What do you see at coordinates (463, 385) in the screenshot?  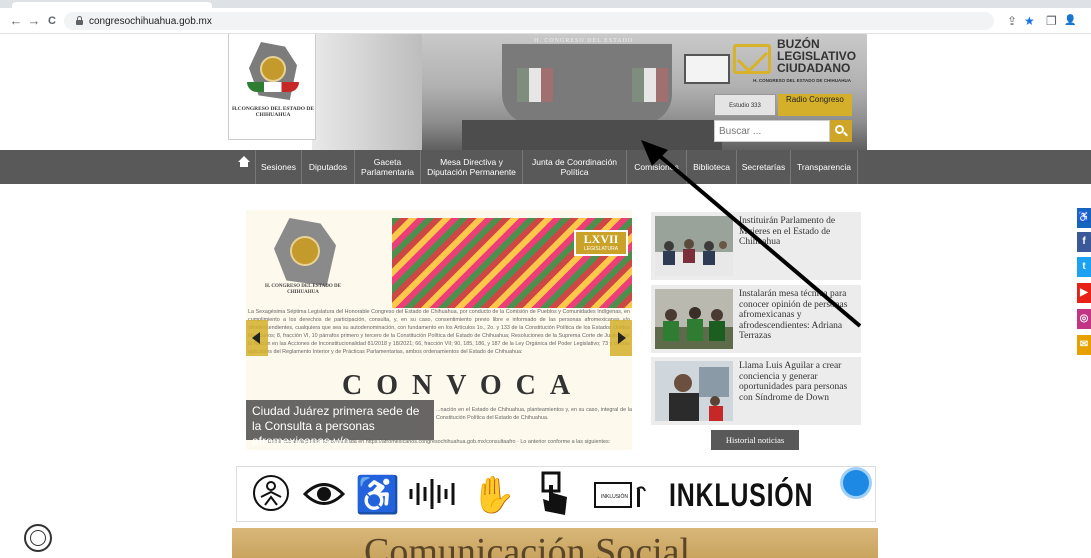 I see `convoca-heading: CONVOCA` at bounding box center [463, 385].